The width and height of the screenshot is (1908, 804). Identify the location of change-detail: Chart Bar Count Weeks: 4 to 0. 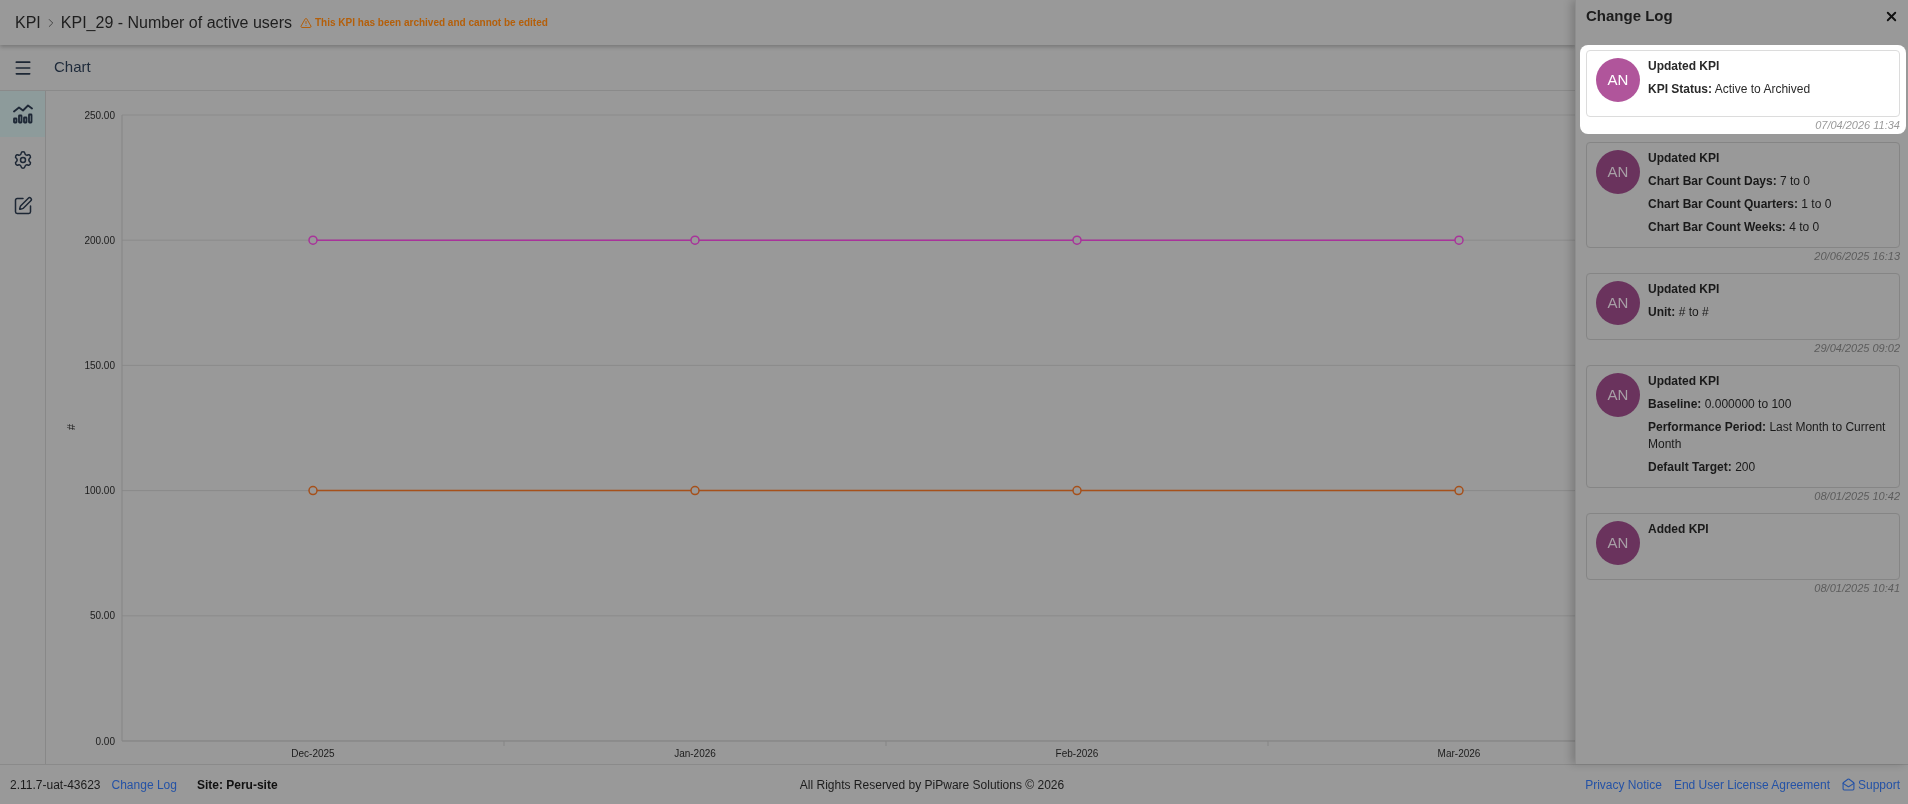
(1734, 227).